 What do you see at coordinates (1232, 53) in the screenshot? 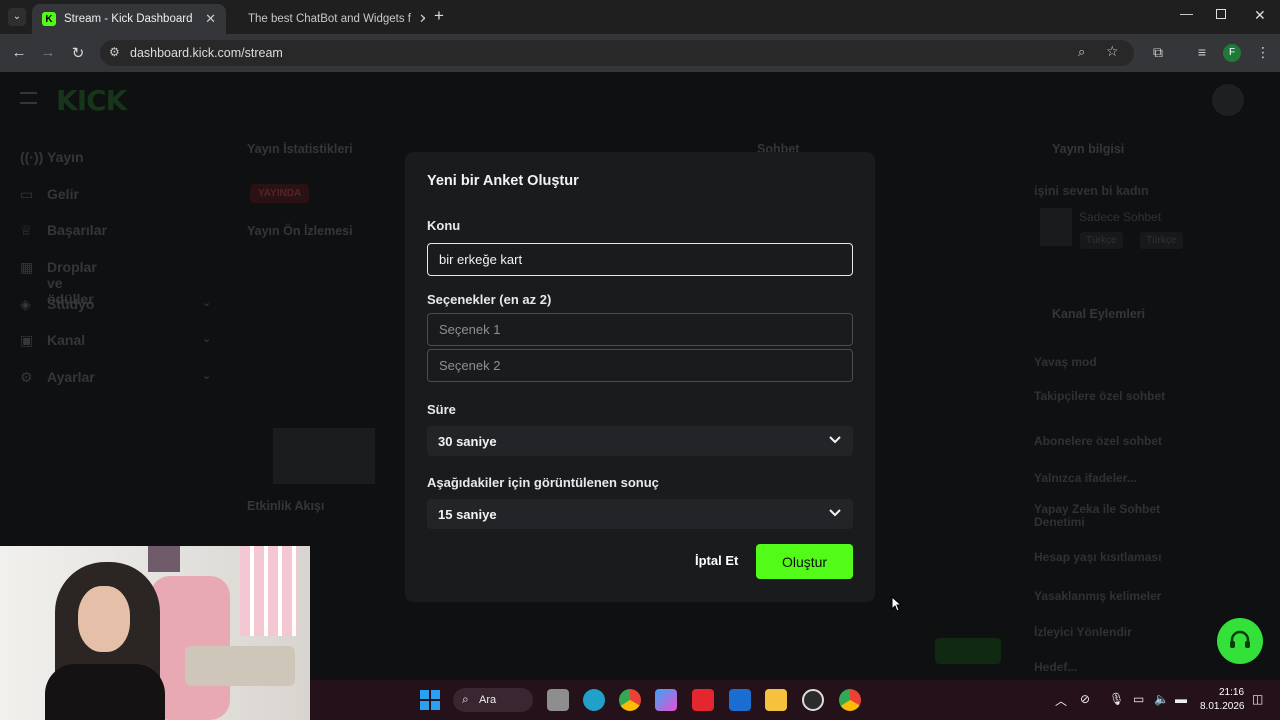
I see `profile-avatar: F` at bounding box center [1232, 53].